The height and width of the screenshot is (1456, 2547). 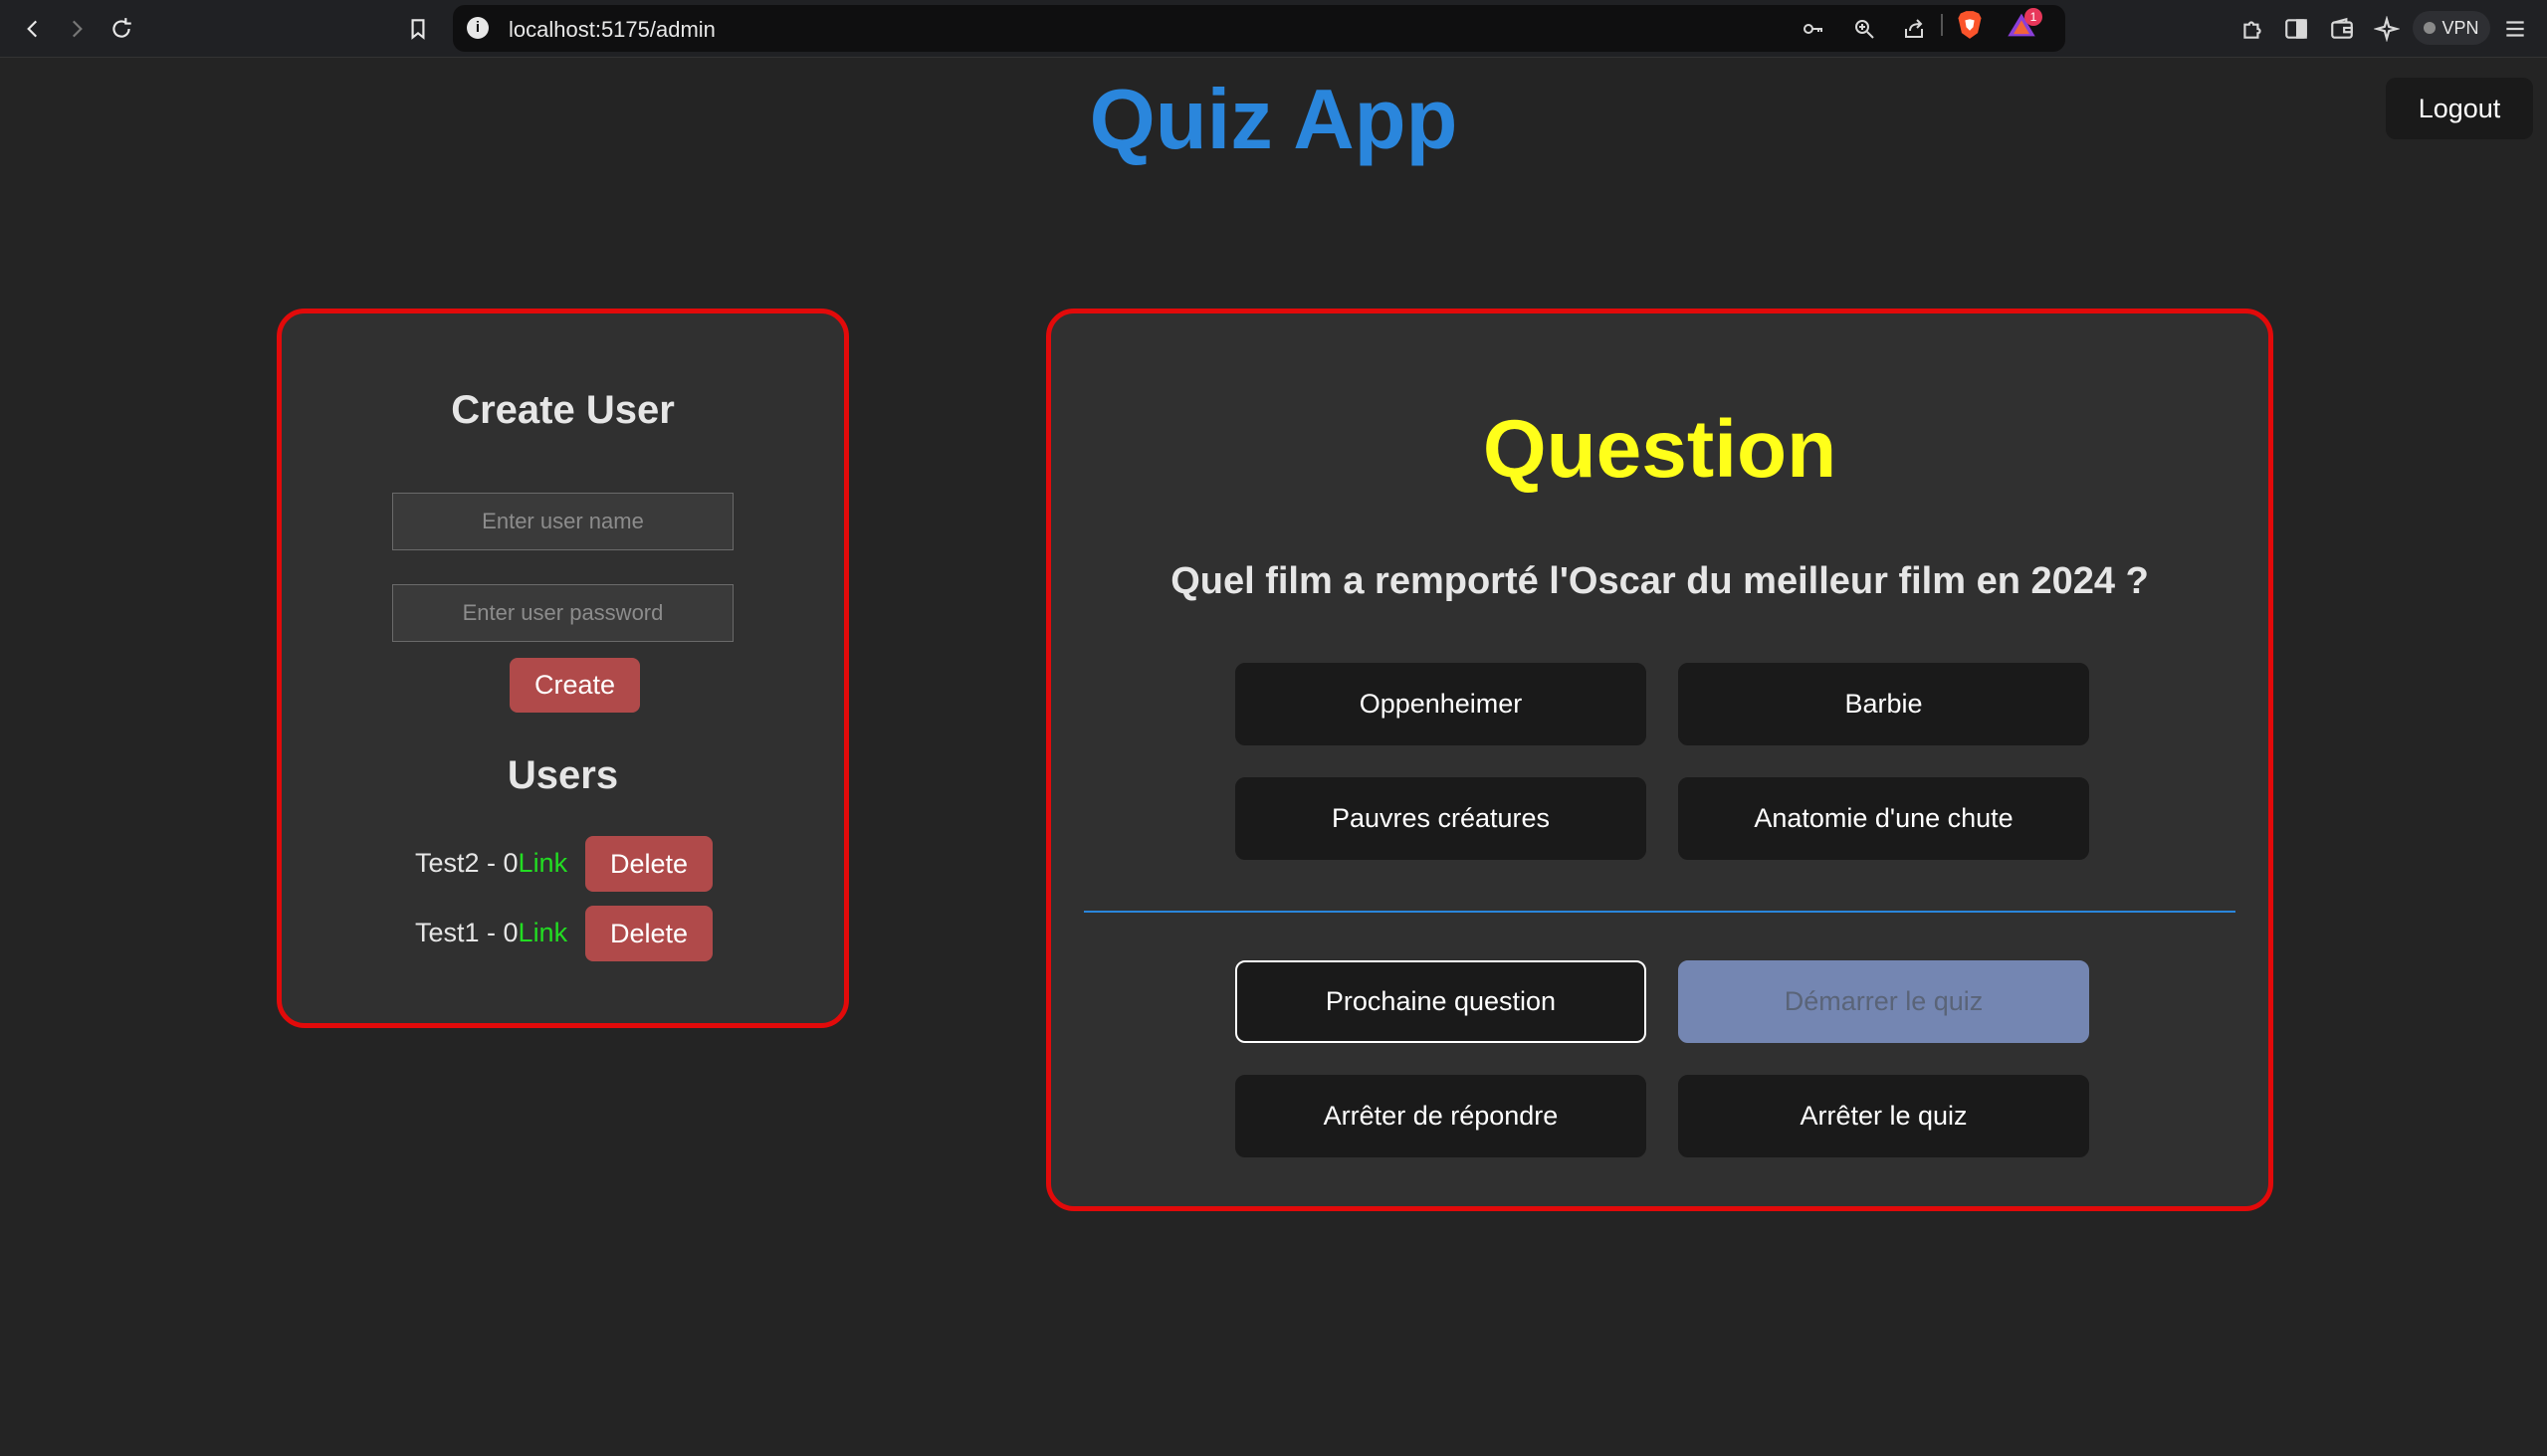 I want to click on user-row: Test2 - 0Link Delete, so click(x=563, y=864).